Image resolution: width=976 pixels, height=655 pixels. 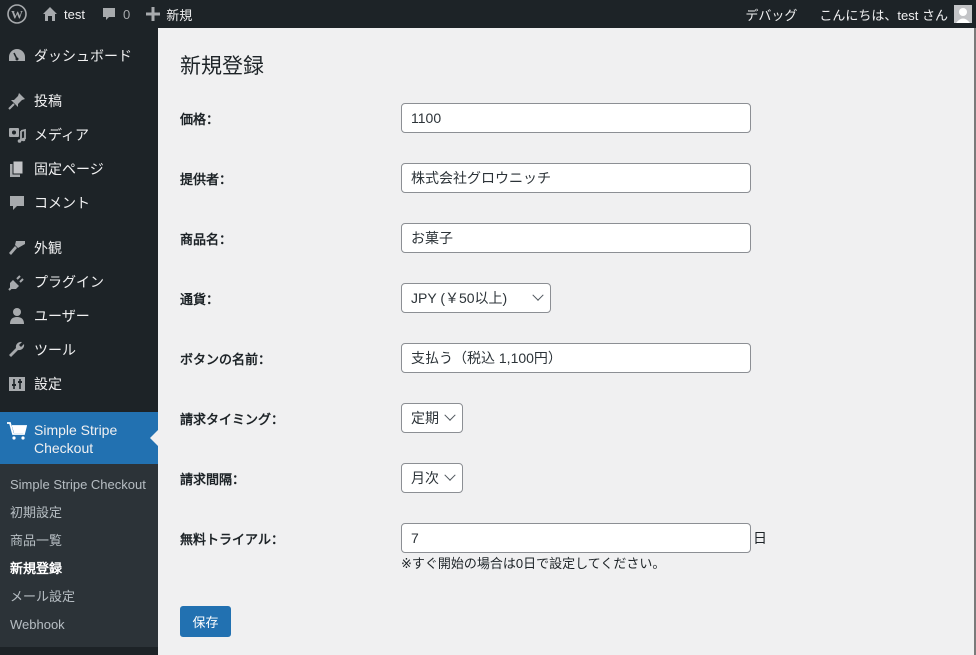 I want to click on sidebar-item-media: メディア, so click(x=79, y=135).